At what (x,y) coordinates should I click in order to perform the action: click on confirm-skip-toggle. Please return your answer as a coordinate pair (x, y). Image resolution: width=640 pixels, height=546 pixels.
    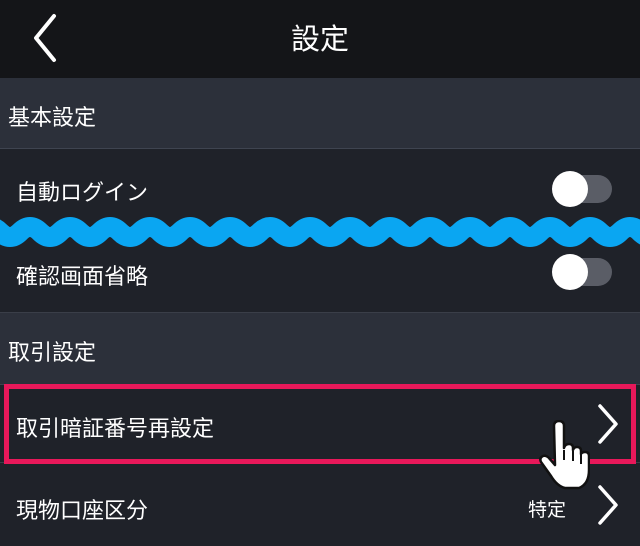
    Looking at the image, I should click on (582, 272).